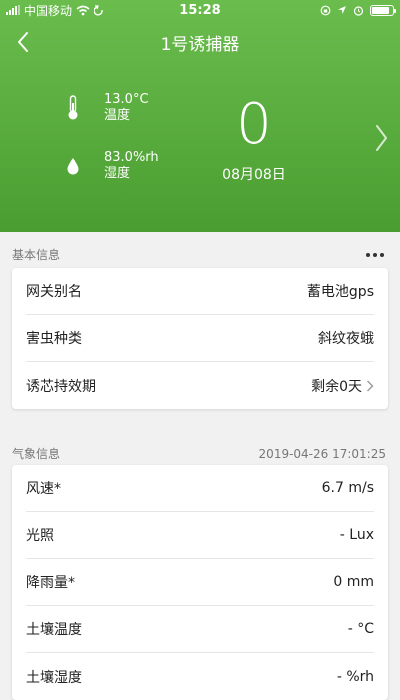 Image resolution: width=400 pixels, height=700 pixels. Describe the element at coordinates (254, 175) in the screenshot. I see `count-date: 08月08日` at that location.